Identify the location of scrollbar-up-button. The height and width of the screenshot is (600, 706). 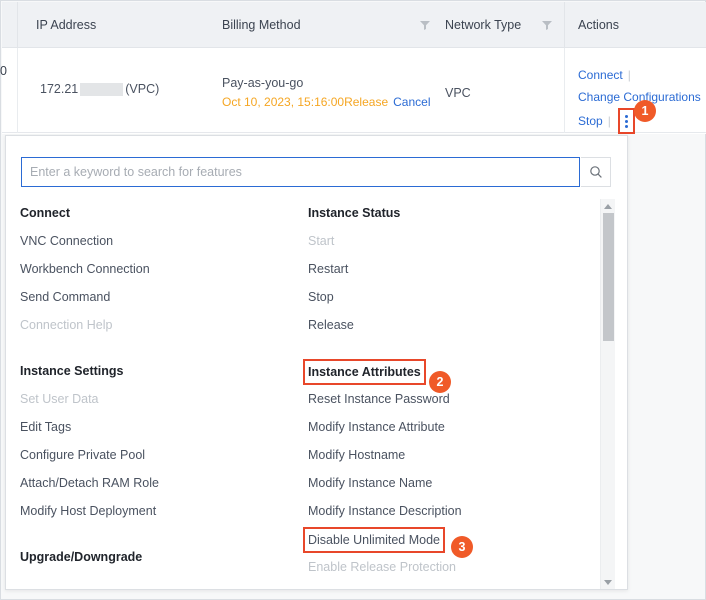
(608, 206).